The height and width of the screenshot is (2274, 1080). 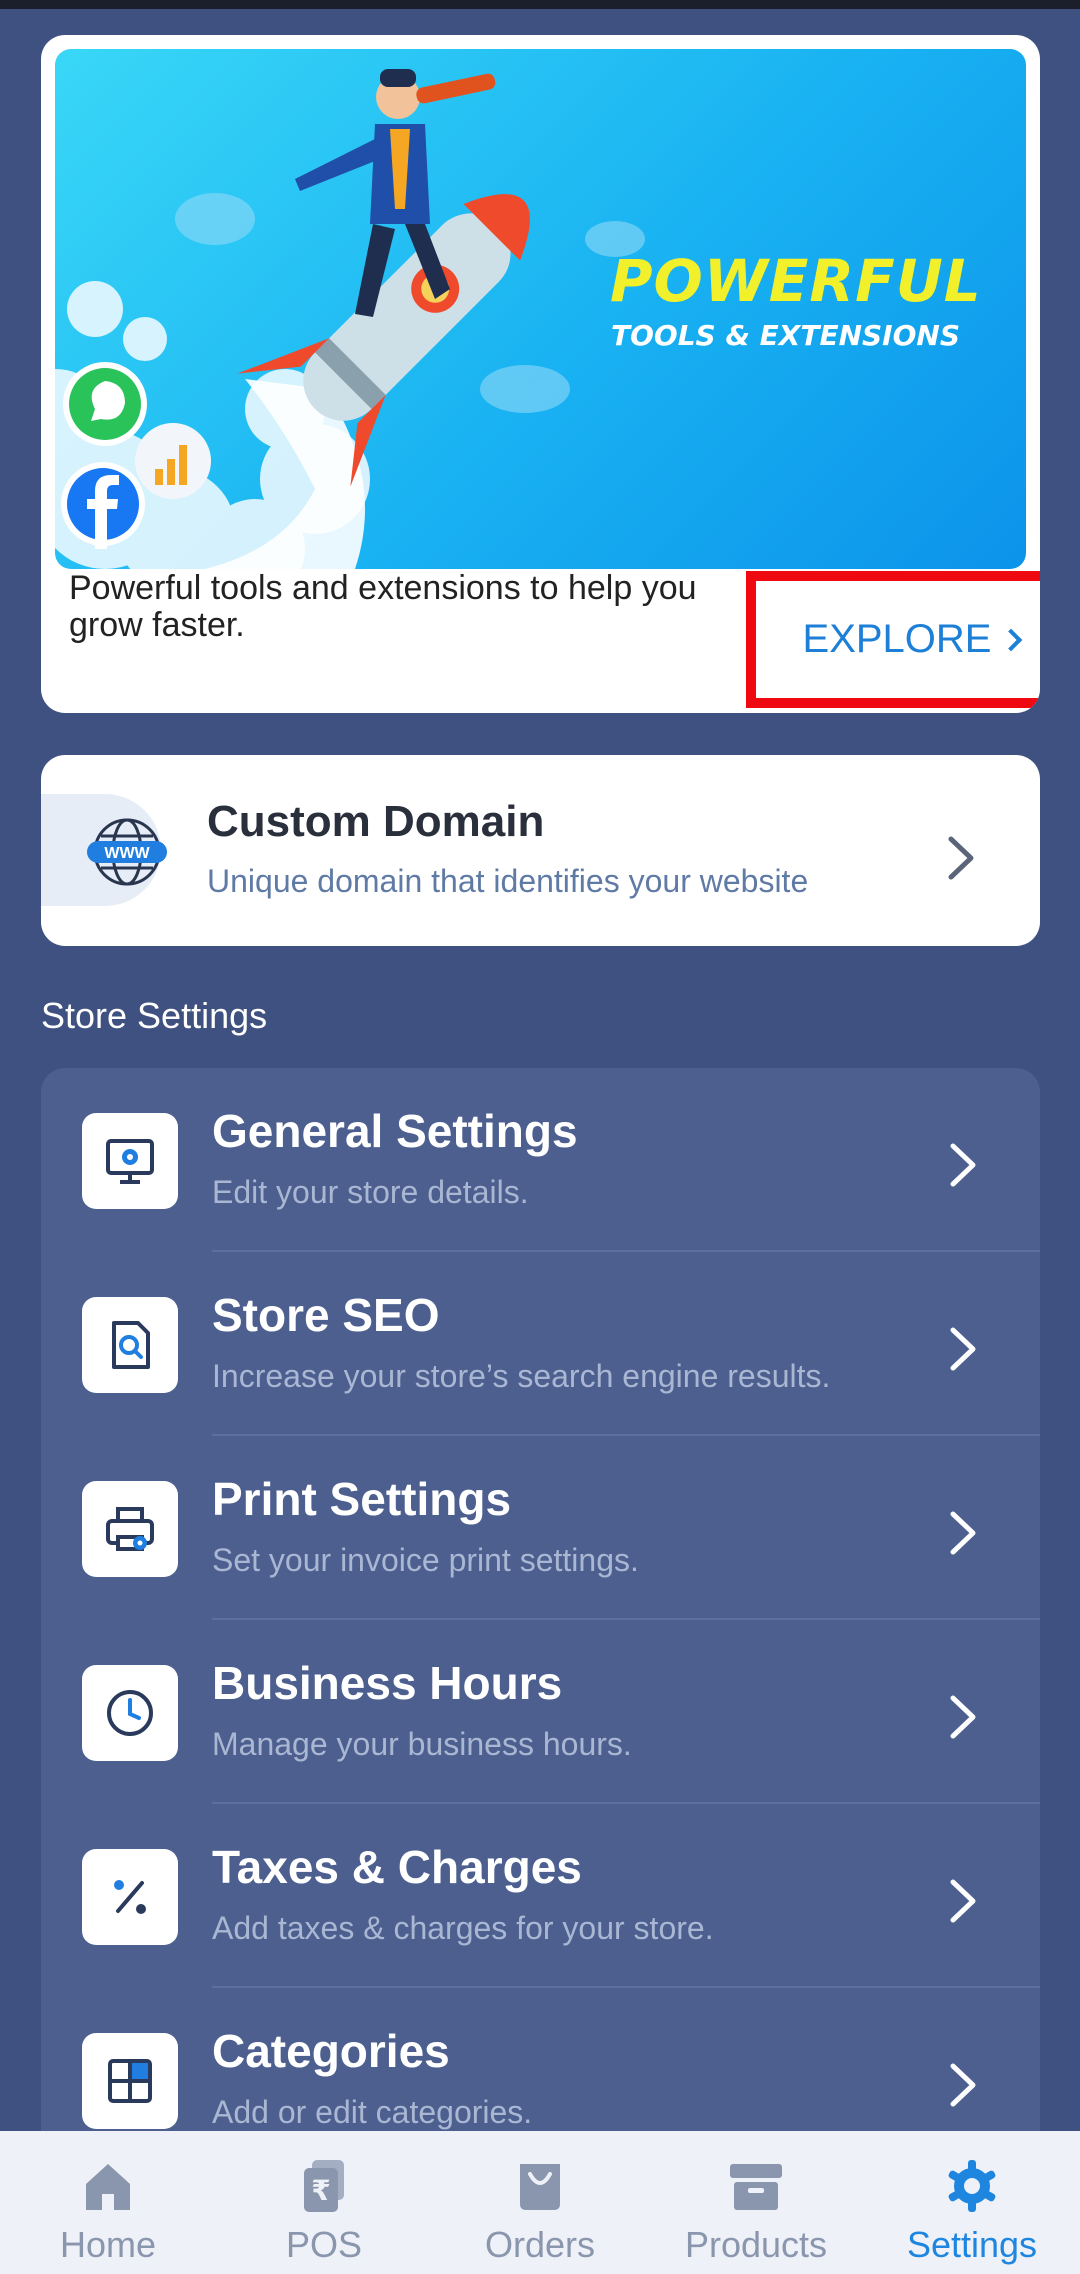 I want to click on row-title: Print Settings, so click(x=362, y=1499).